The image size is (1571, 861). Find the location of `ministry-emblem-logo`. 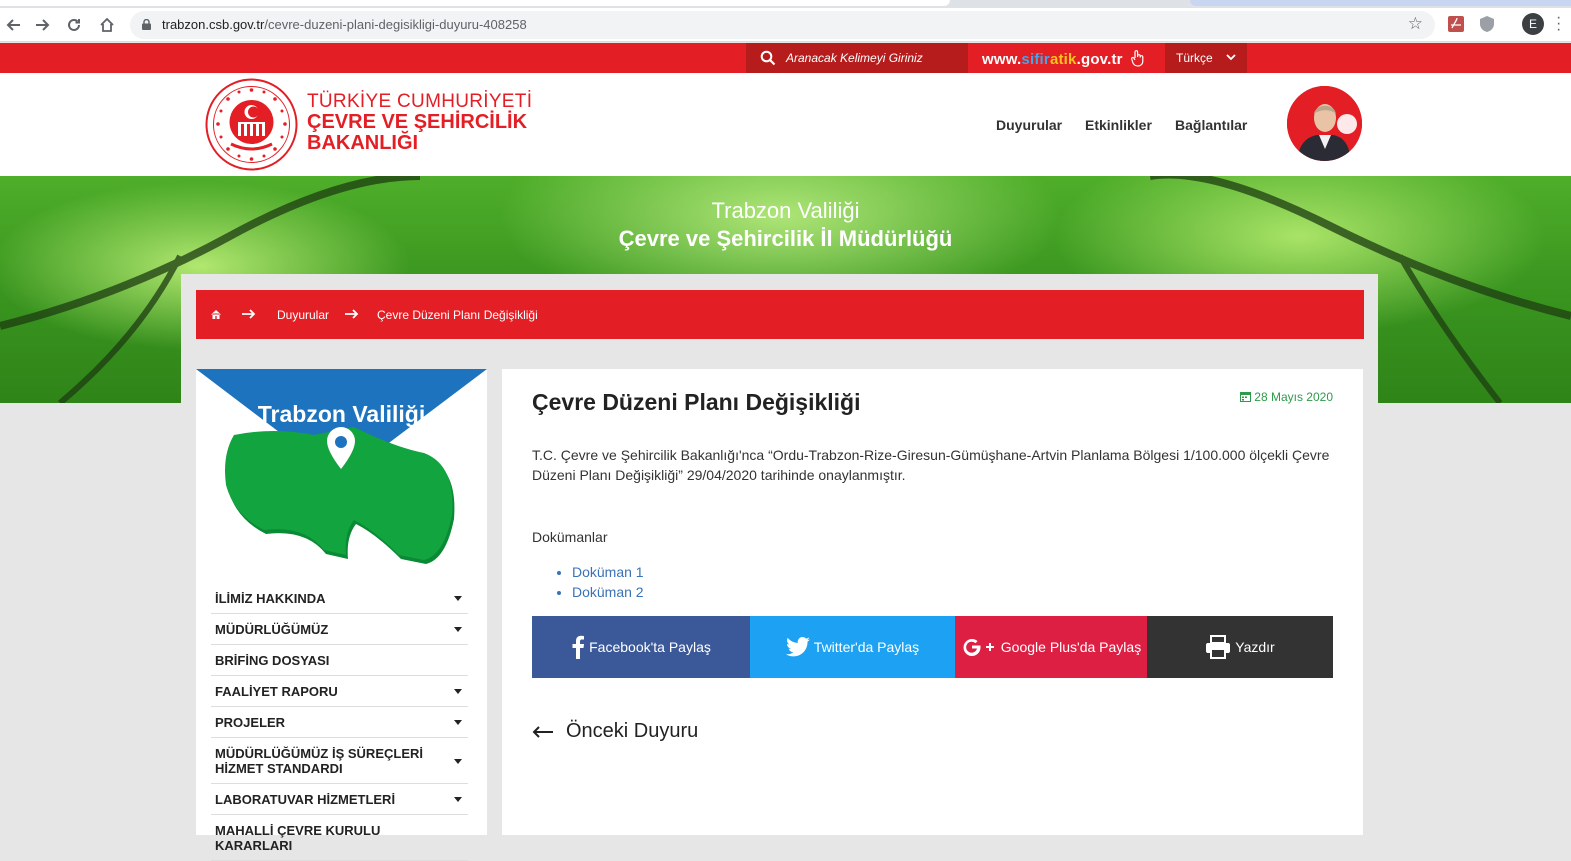

ministry-emblem-logo is located at coordinates (251, 124).